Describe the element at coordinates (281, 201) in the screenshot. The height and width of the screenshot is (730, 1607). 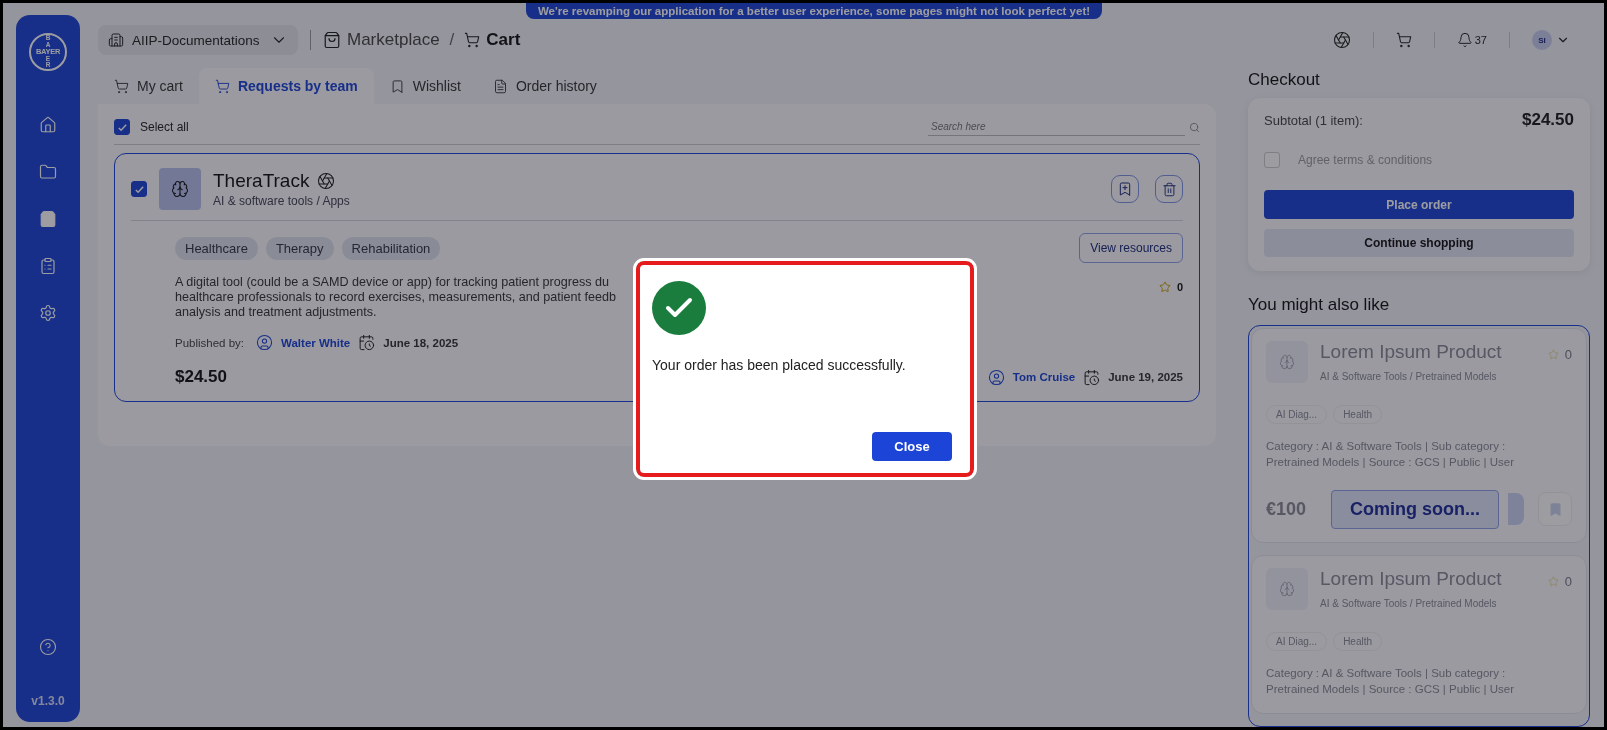
I see `product-category: AI & software tools / Apps` at that location.